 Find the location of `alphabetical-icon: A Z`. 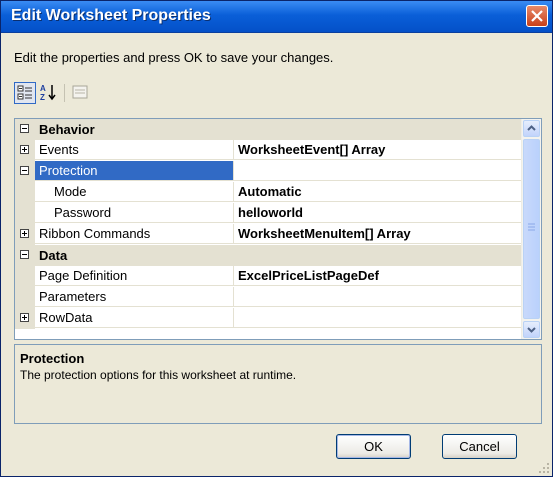

alphabetical-icon: A Z is located at coordinates (48, 93).